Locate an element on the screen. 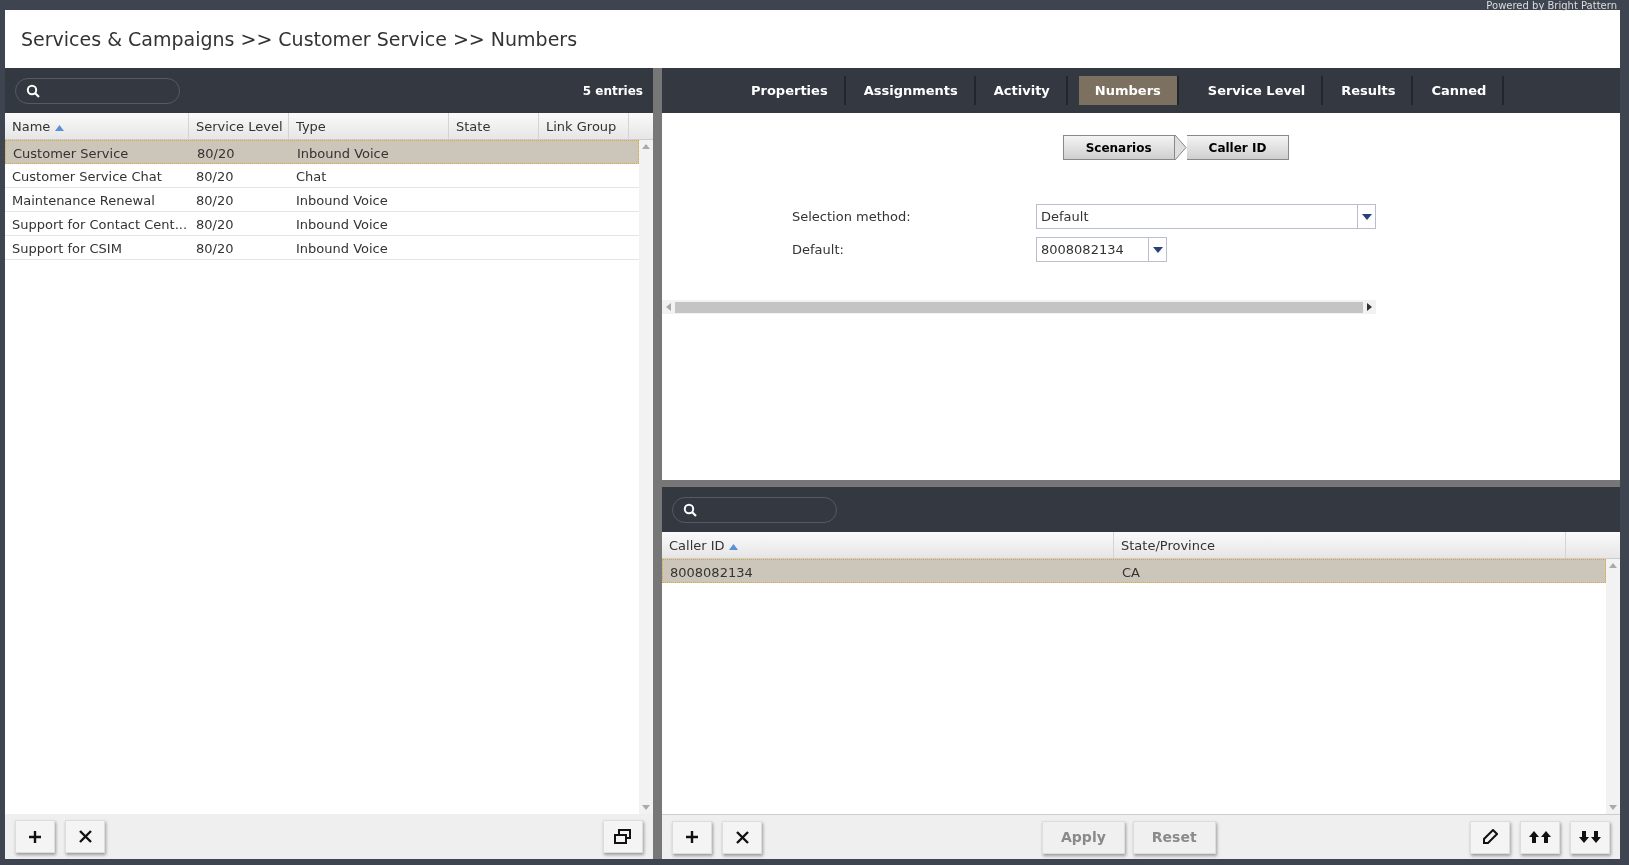 This screenshot has width=1629, height=865. tab: Canned is located at coordinates (1460, 90).